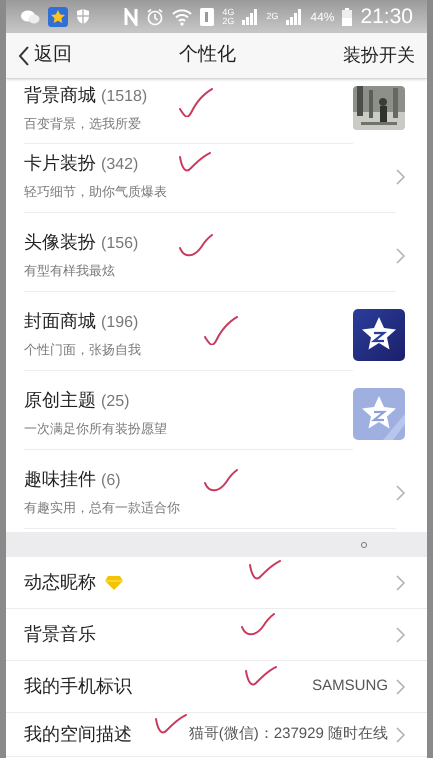  I want to click on page-title: 个性化, so click(207, 55).